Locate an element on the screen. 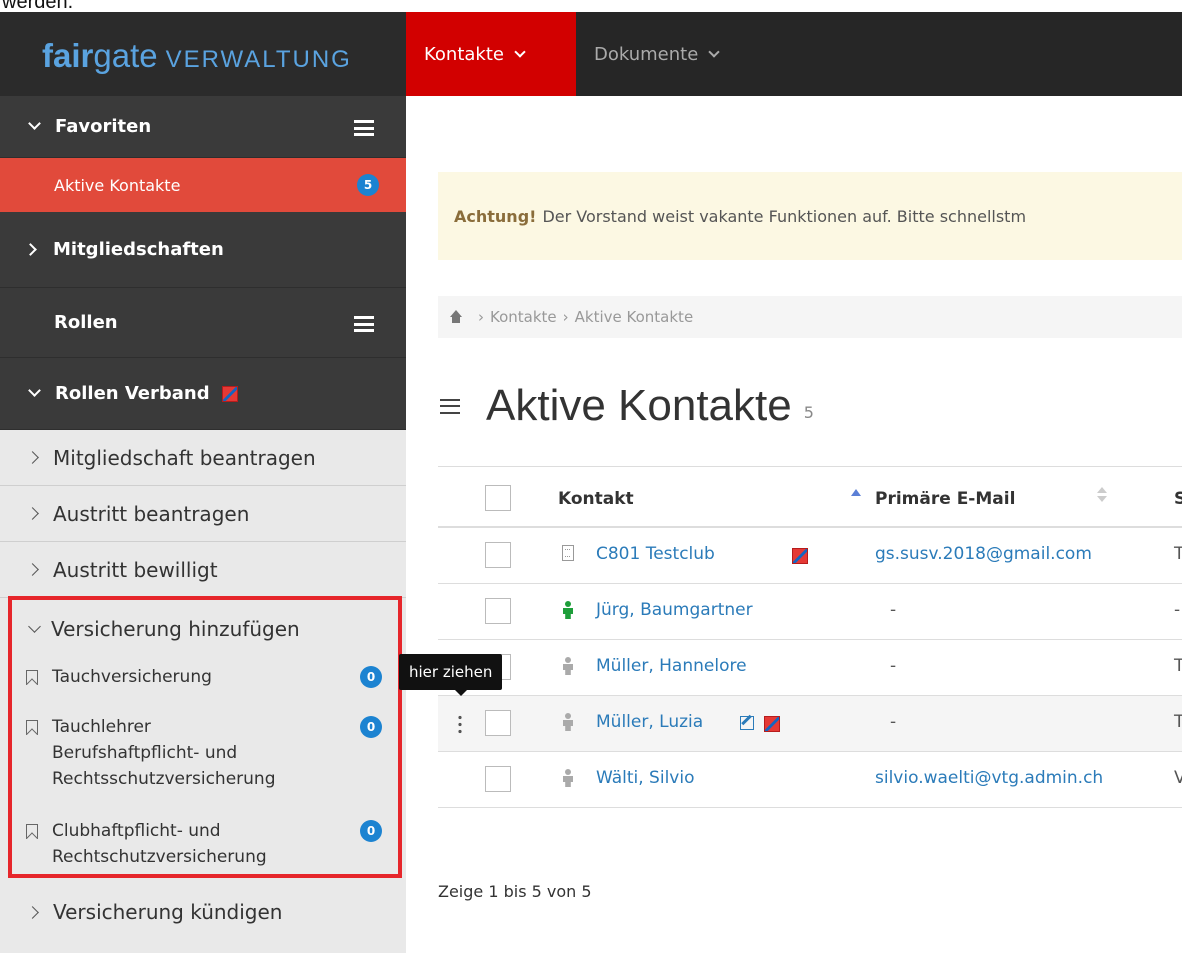  table-row: Müller, Luzia - T is located at coordinates (810, 724).